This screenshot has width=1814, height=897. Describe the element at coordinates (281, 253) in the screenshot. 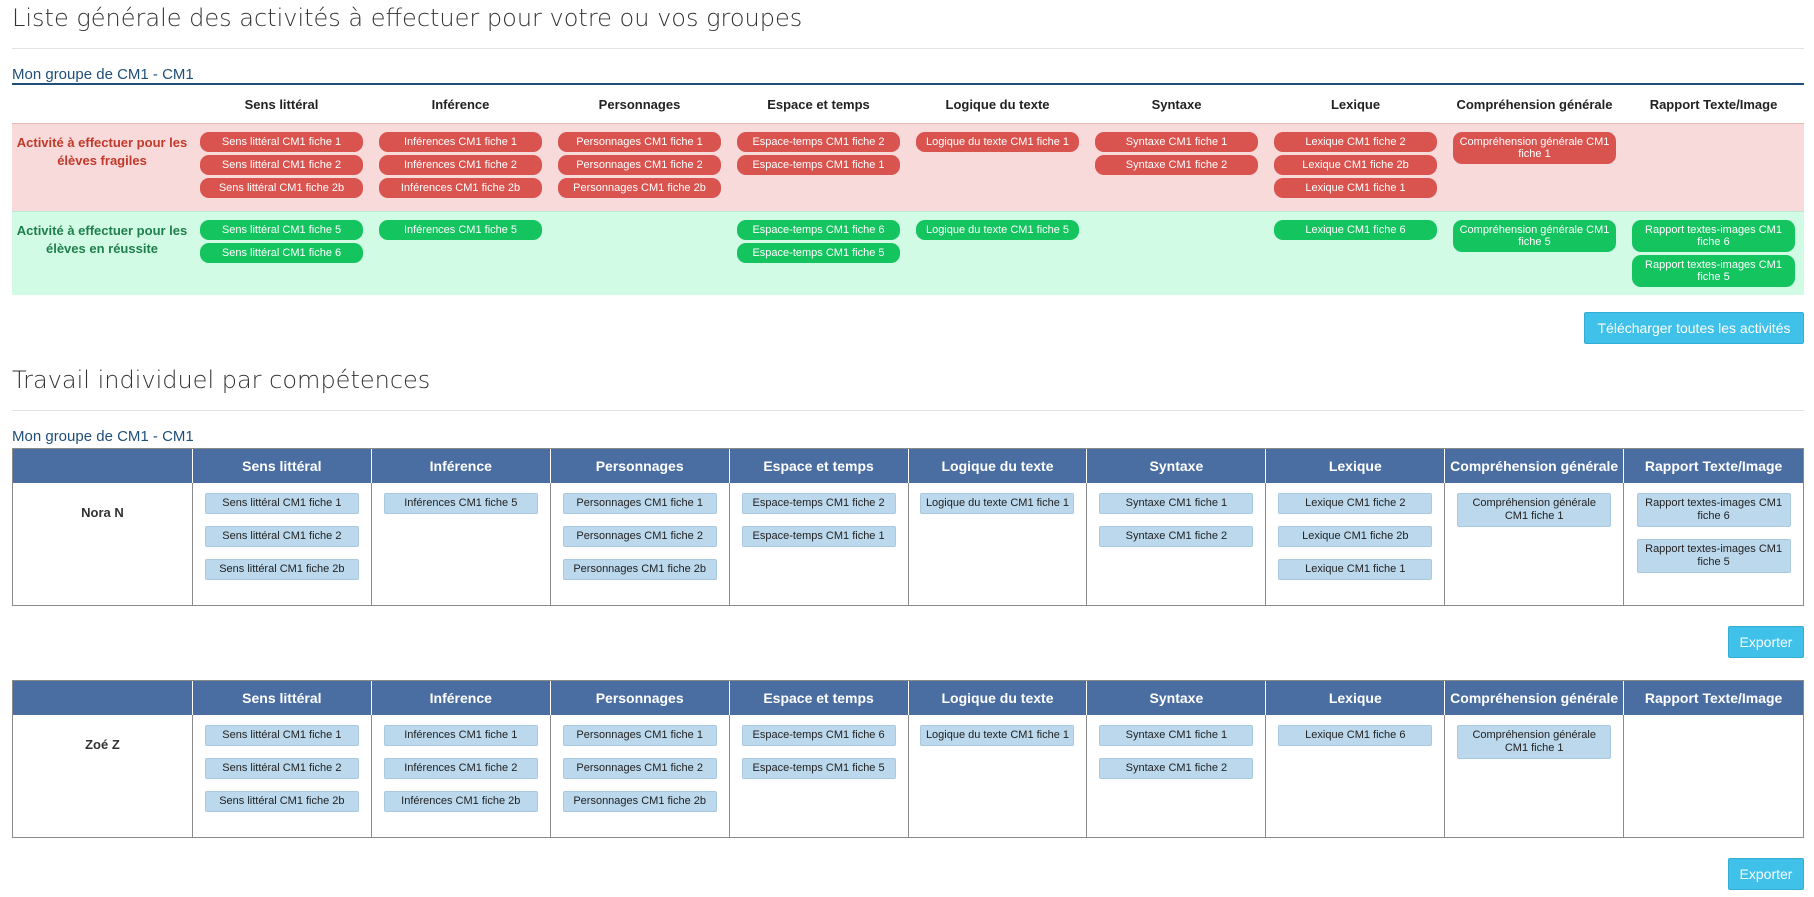

I see `activity-pill: Sens littéral CM1 fiche 6` at that location.